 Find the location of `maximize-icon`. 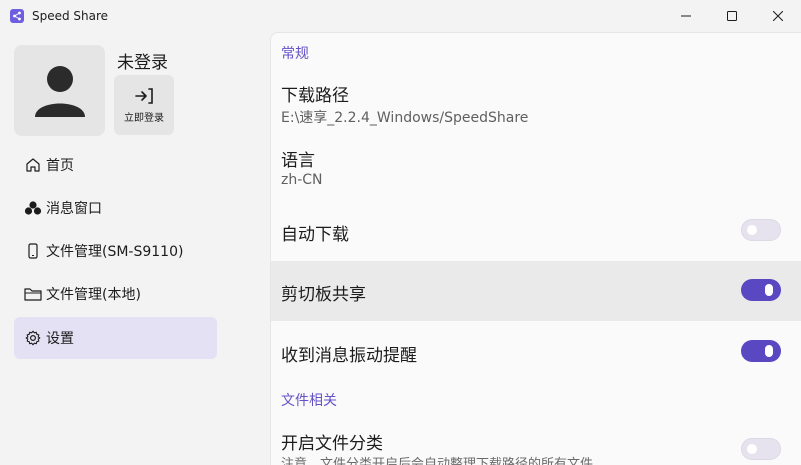

maximize-icon is located at coordinates (732, 16).